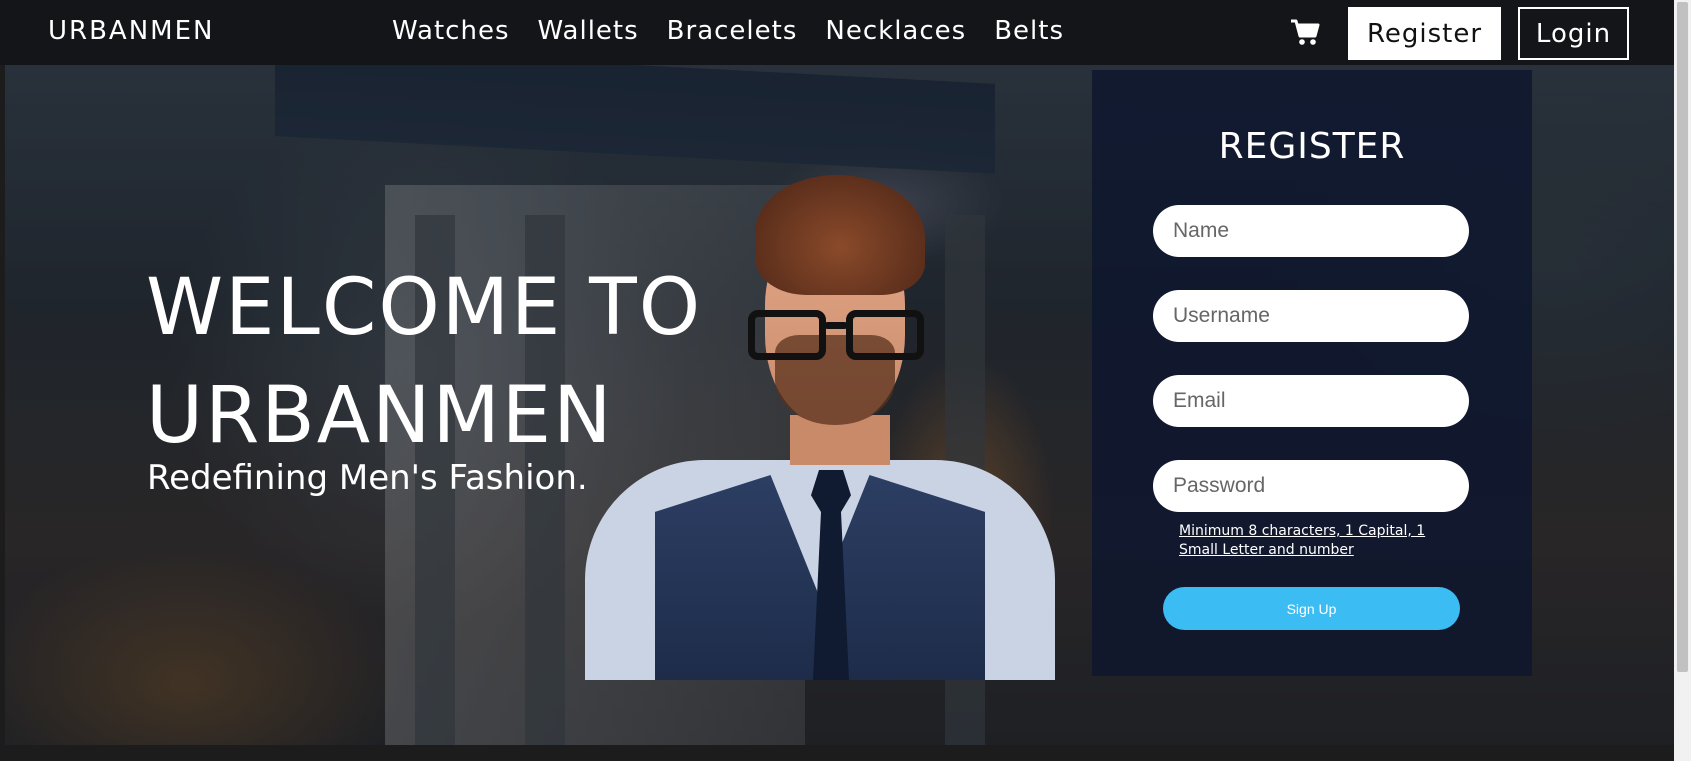  What do you see at coordinates (1311, 231) in the screenshot?
I see `name-field` at bounding box center [1311, 231].